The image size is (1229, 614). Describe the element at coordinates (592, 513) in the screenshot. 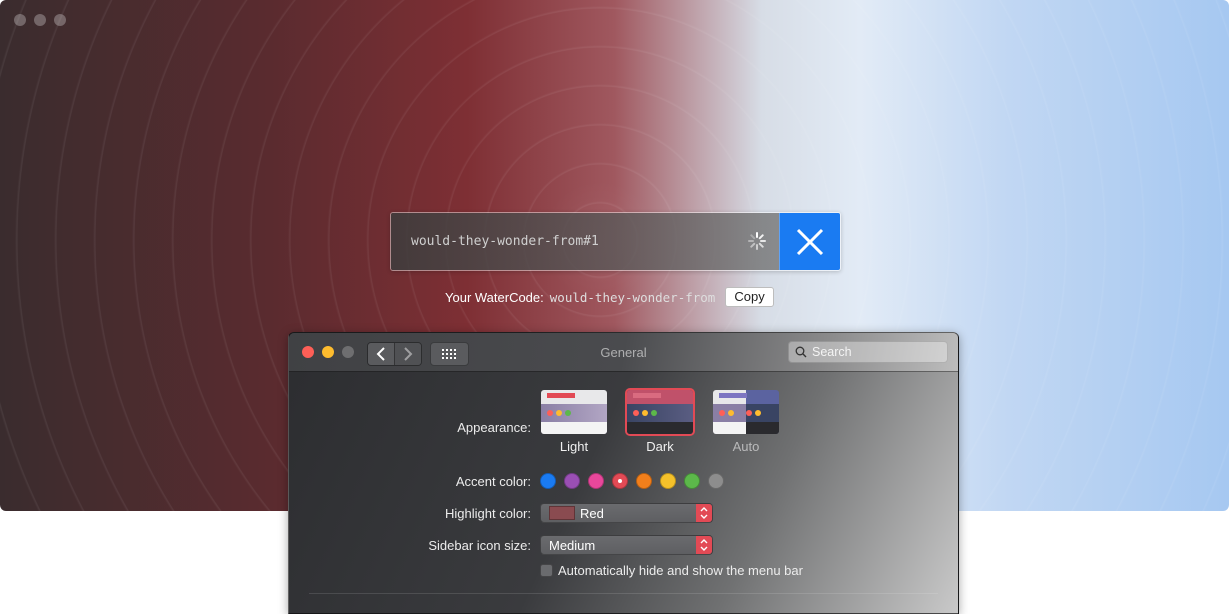

I see `highlight-color-value: Red` at that location.